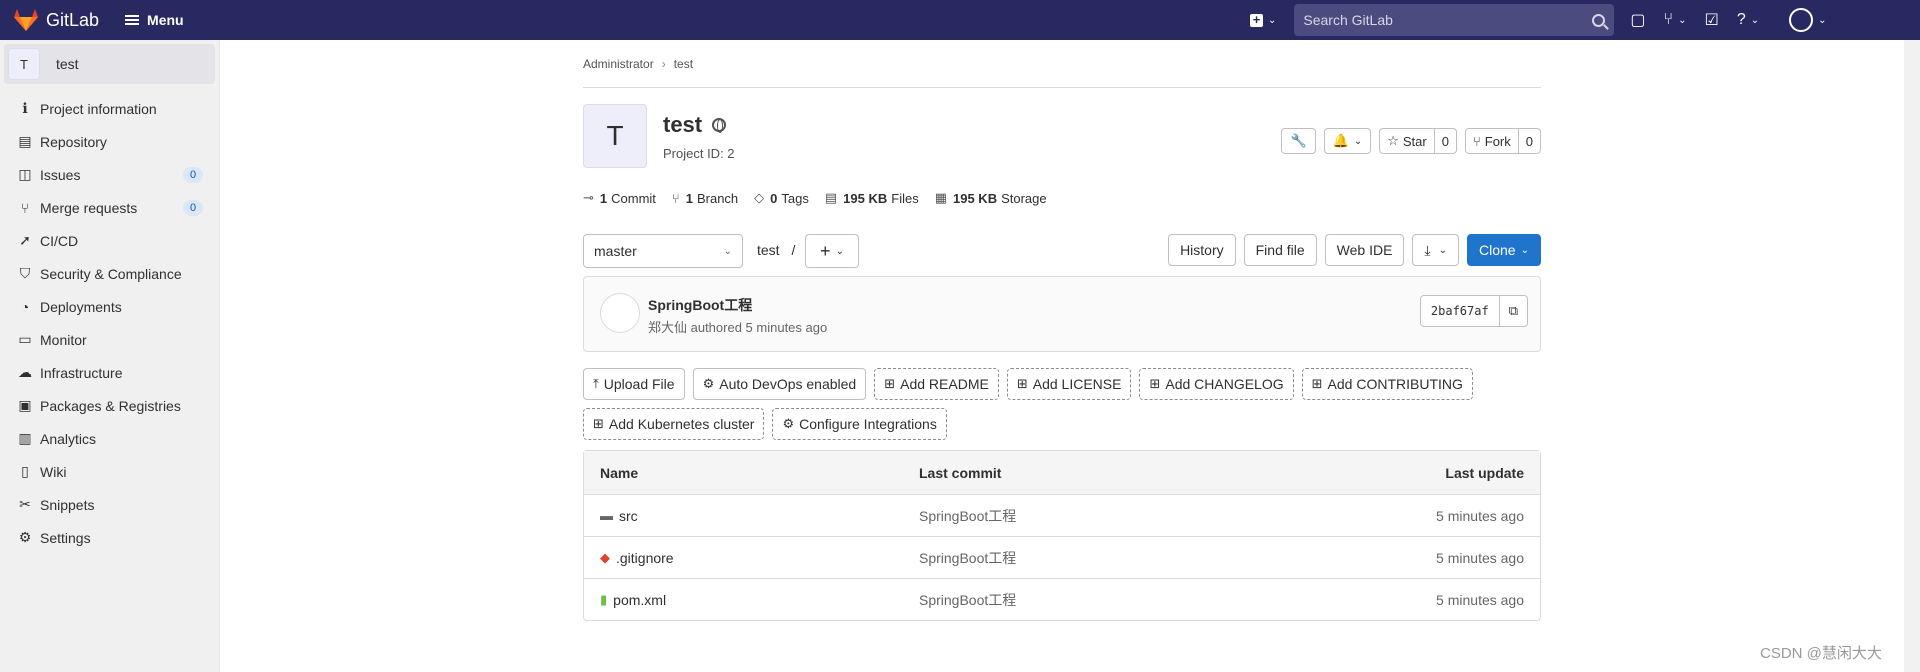 The width and height of the screenshot is (1920, 672). What do you see at coordinates (1529, 141) in the screenshot?
I see `fork-count: 0` at bounding box center [1529, 141].